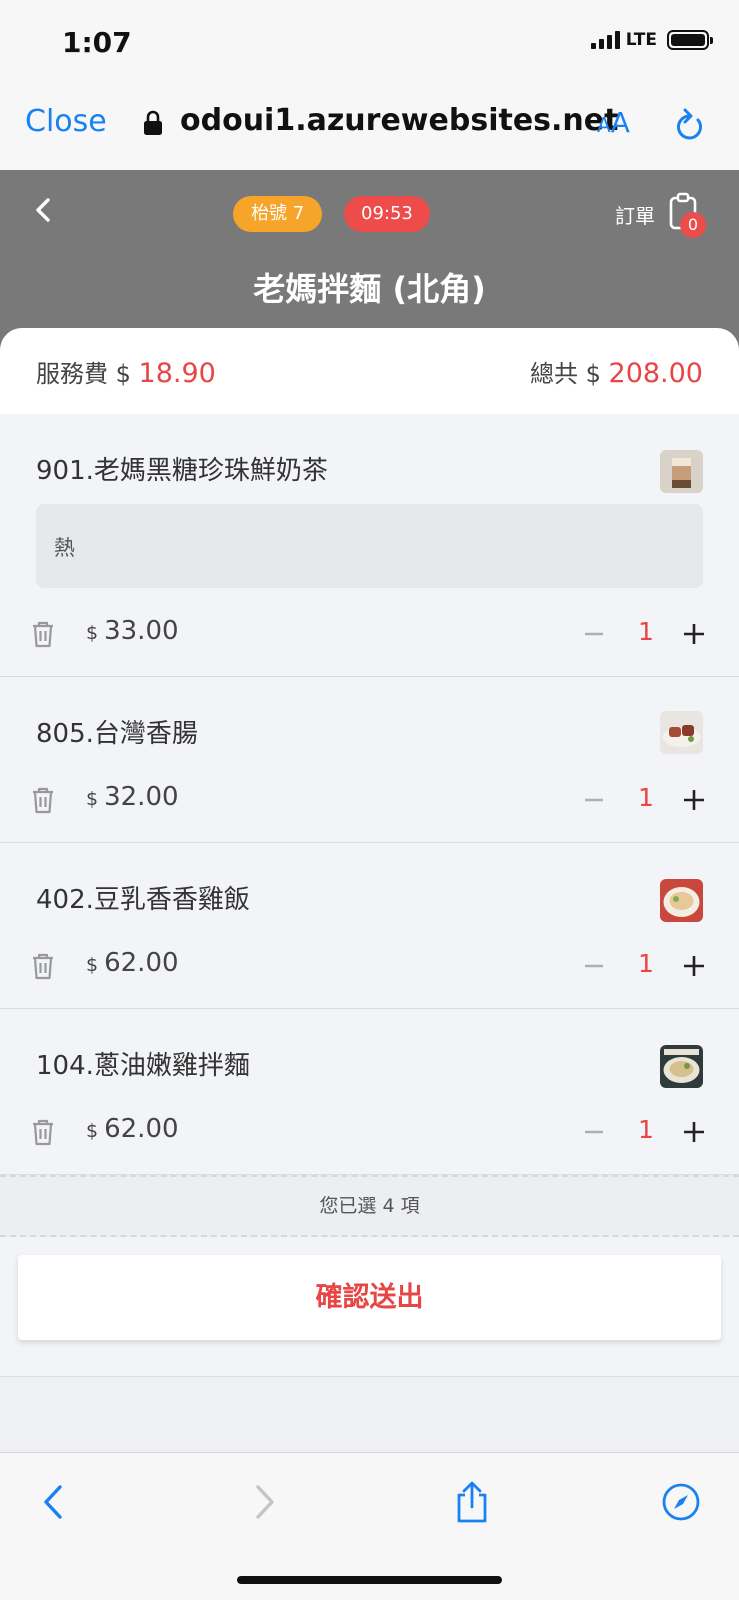 The width and height of the screenshot is (739, 1600). Describe the element at coordinates (690, 40) in the screenshot. I see `battery-icon` at that location.